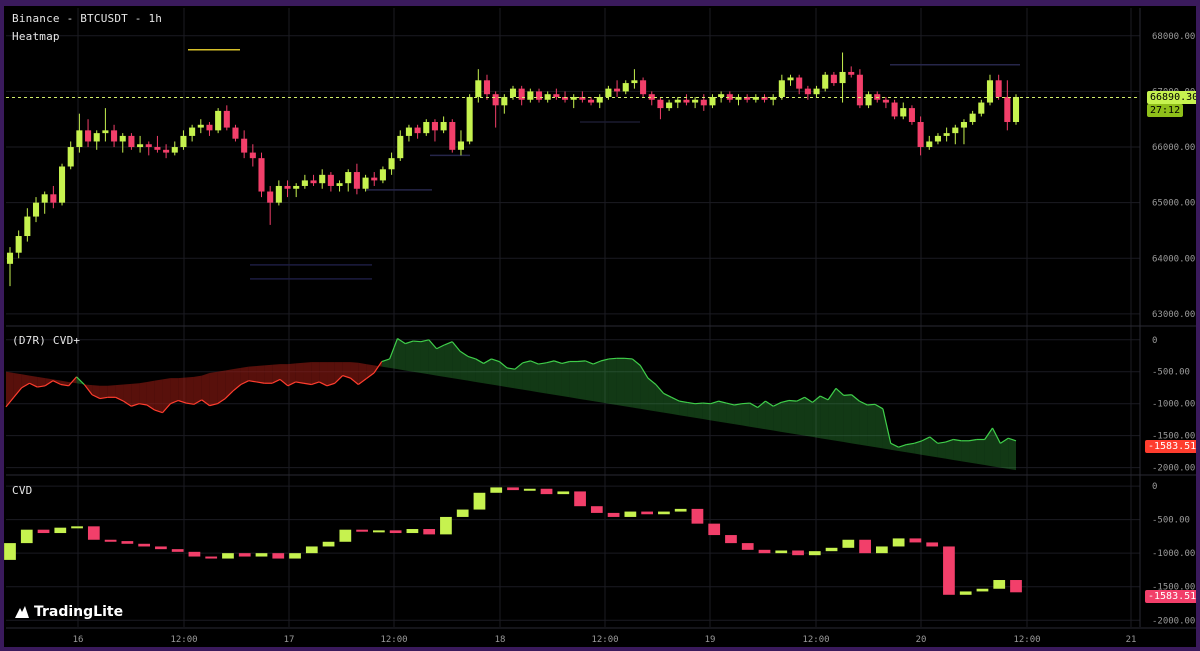 This screenshot has width=1200, height=651. I want to click on x-tick-label: 19, so click(710, 640).